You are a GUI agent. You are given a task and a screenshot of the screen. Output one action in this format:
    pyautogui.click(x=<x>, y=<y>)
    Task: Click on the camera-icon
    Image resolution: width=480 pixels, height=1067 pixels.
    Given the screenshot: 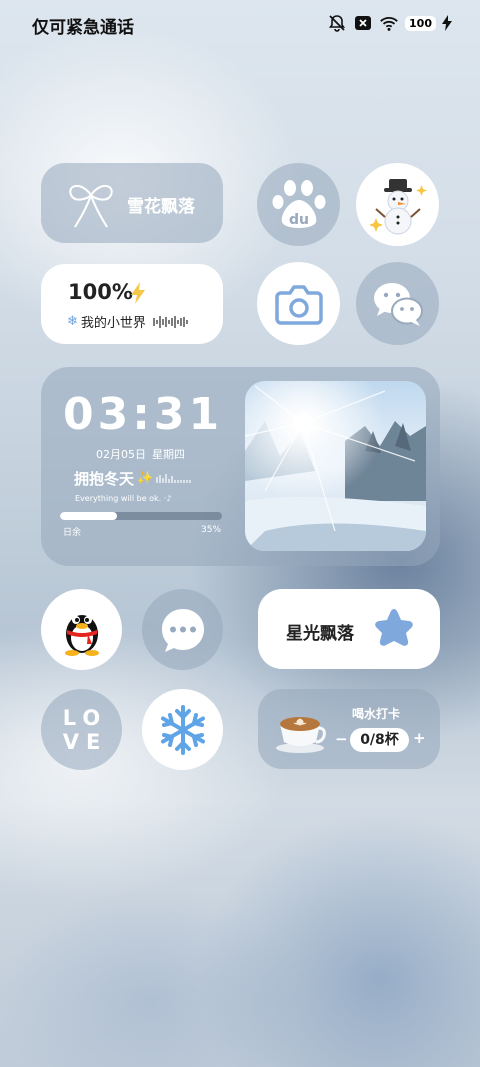 What is the action you would take?
    pyautogui.click(x=298, y=304)
    